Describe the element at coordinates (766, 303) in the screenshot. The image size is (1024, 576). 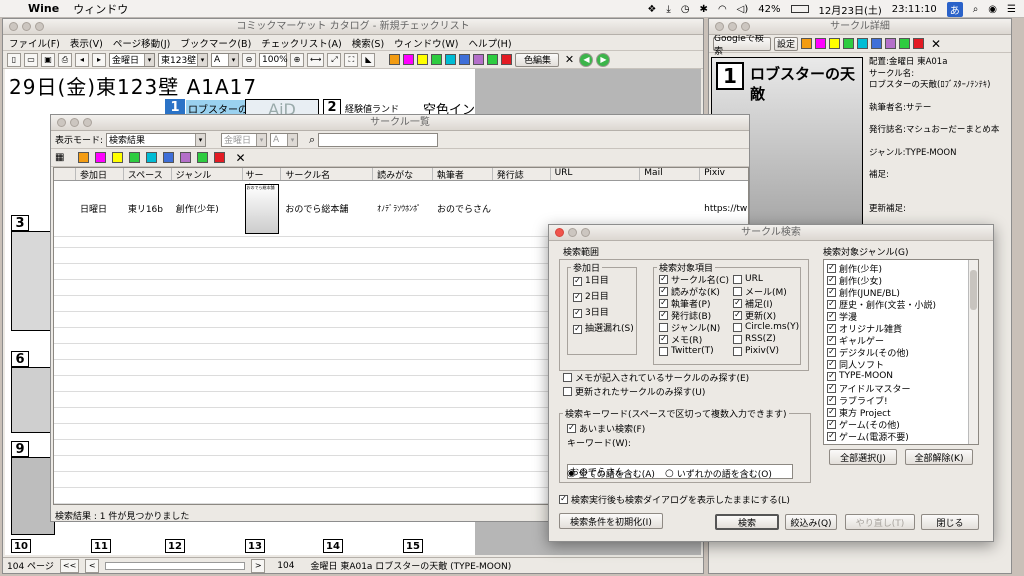
I see `target-supplement-checkbox: ✓ 補足(I)` at that location.